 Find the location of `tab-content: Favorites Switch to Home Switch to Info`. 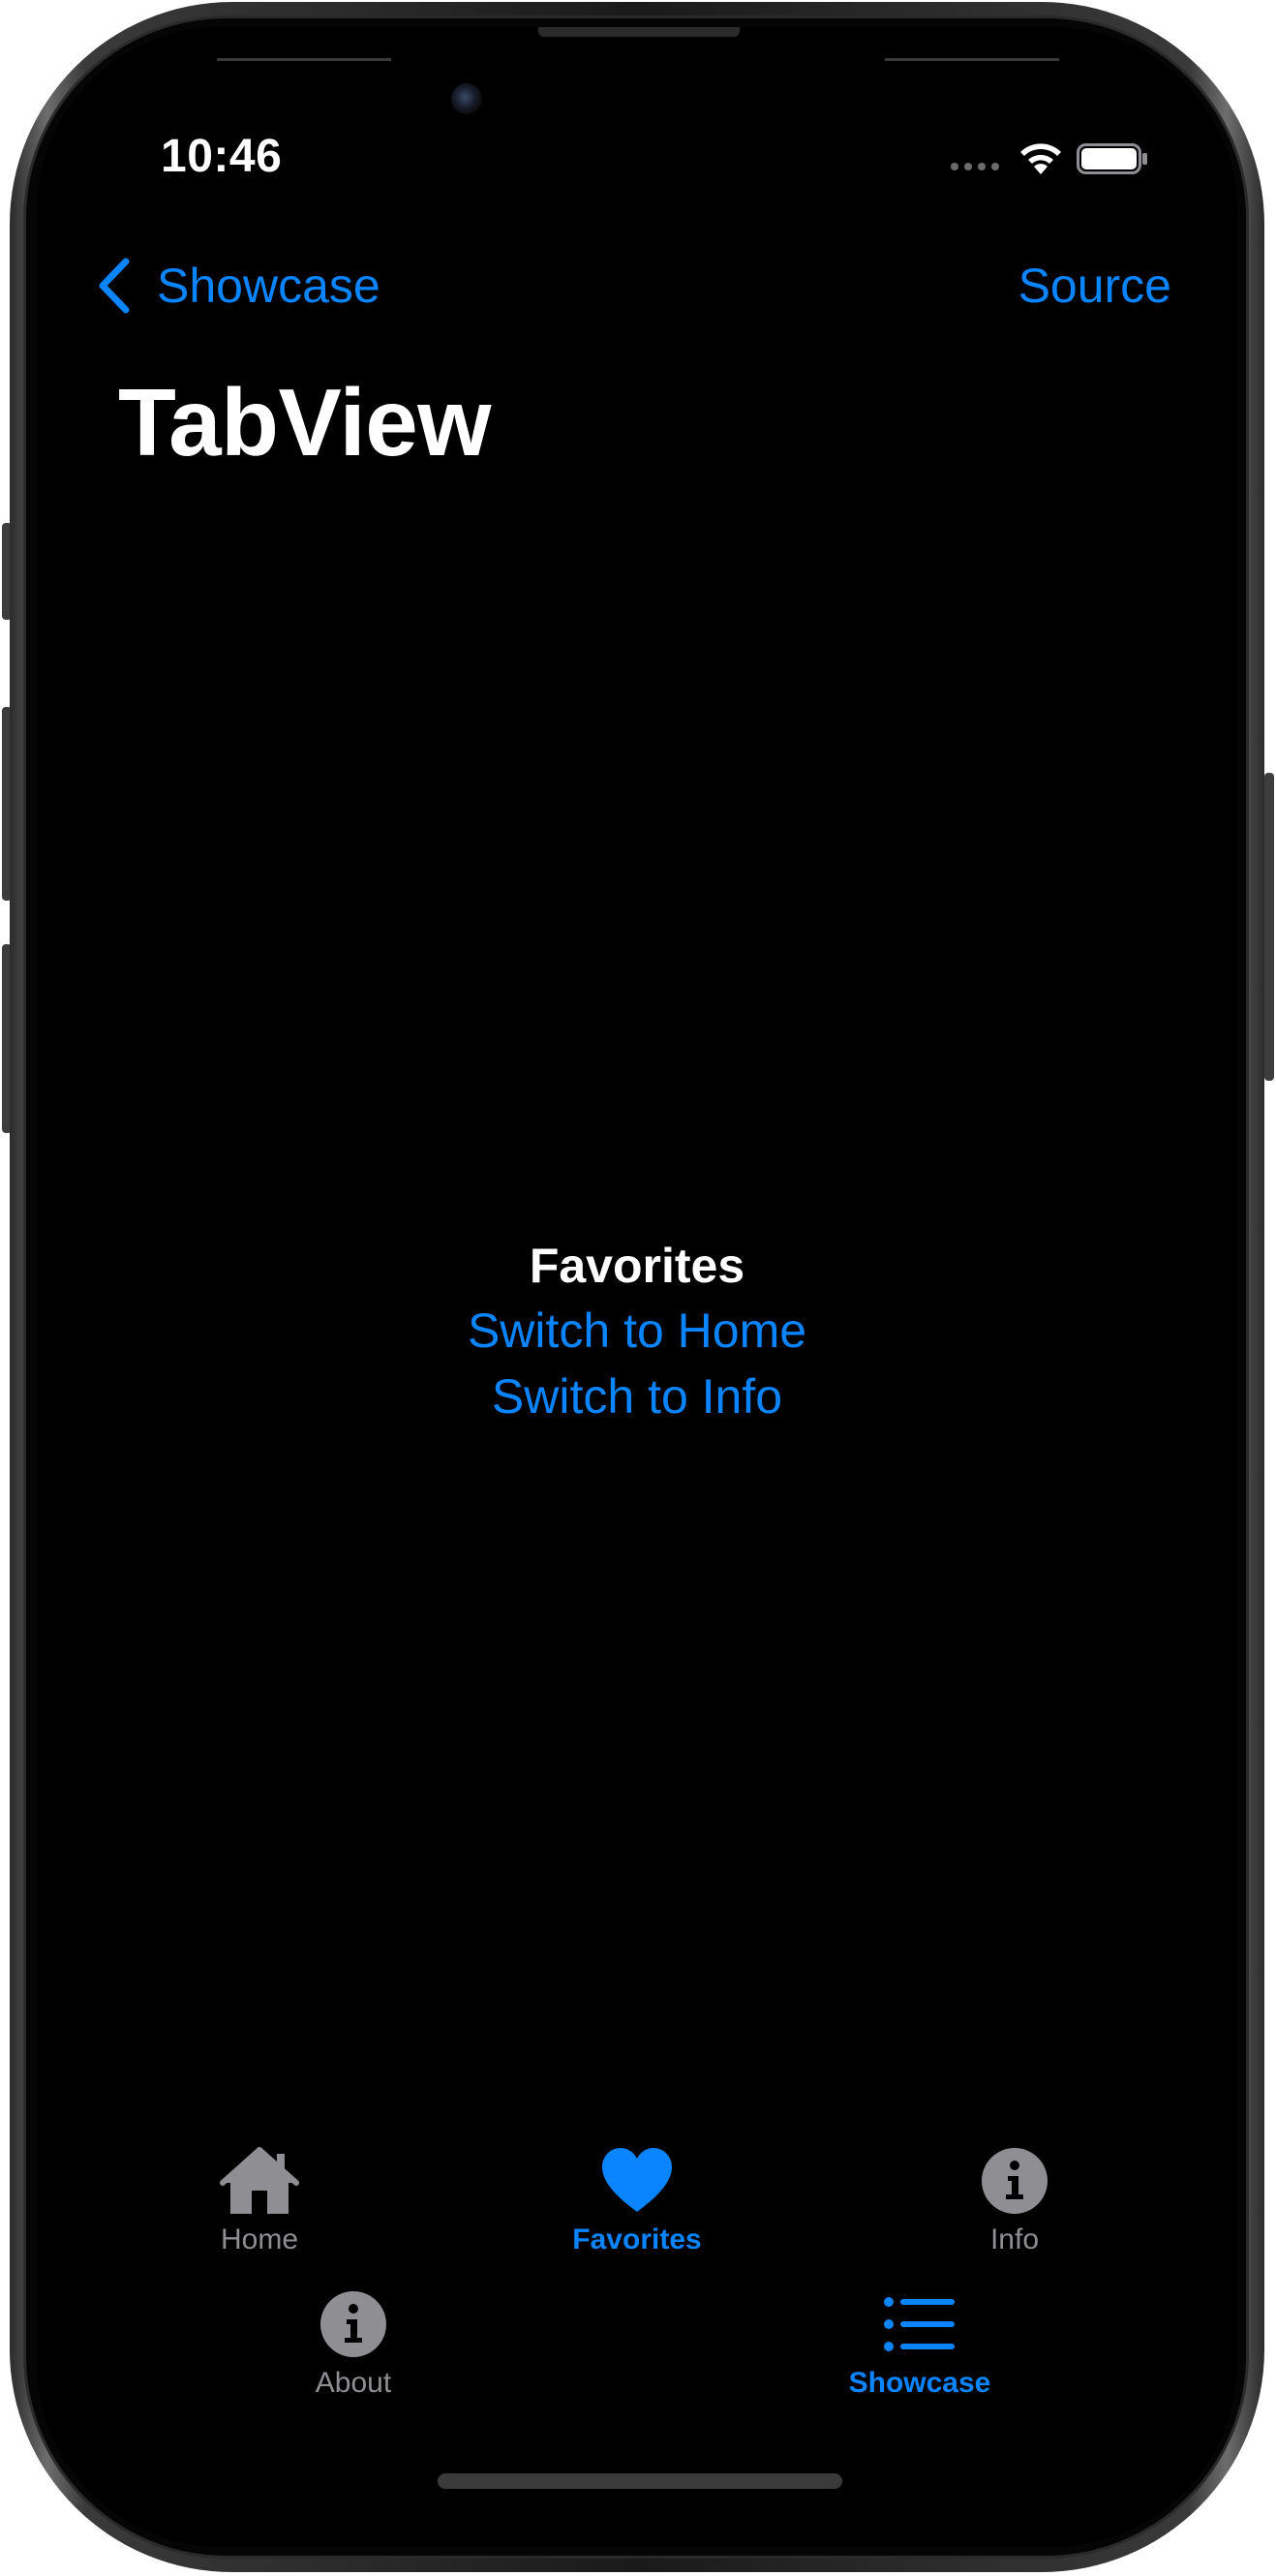

tab-content: Favorites Switch to Home Switch to Info is located at coordinates (637, 1331).